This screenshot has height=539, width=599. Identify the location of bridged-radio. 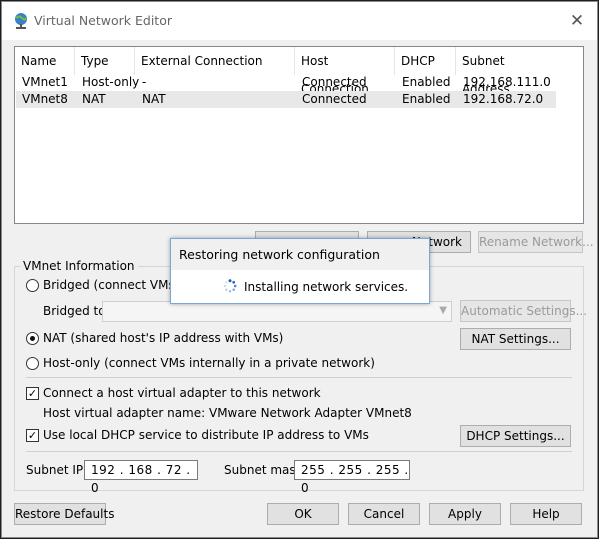
(32, 285).